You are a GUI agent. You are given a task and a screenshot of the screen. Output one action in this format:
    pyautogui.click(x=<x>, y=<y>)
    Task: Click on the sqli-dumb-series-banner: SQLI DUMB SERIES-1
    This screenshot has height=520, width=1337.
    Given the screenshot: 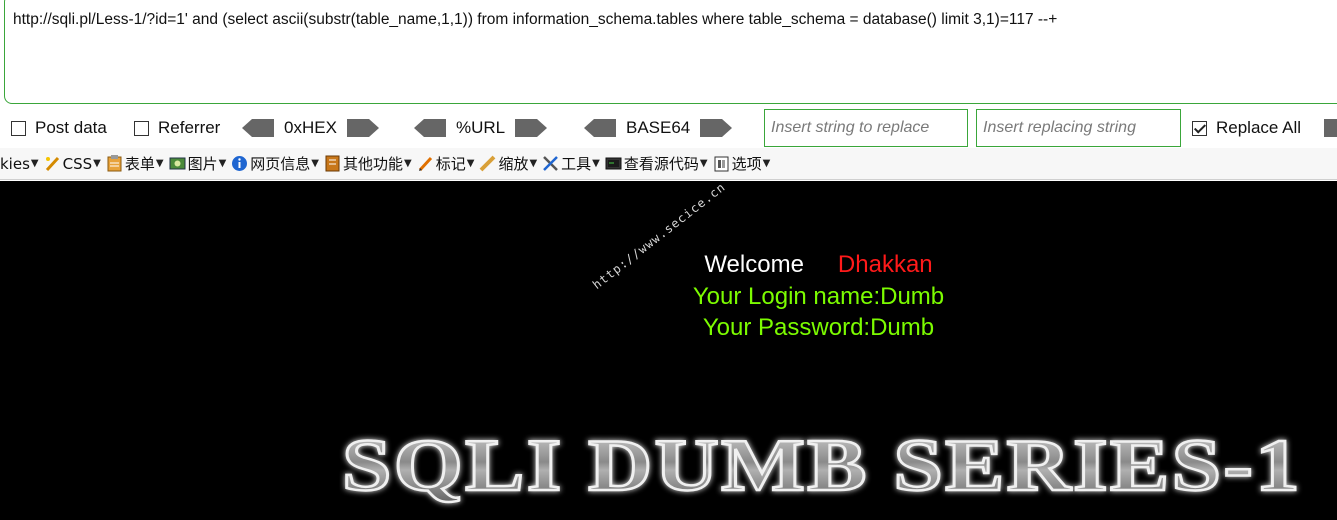 What is the action you would take?
    pyautogui.click(x=821, y=466)
    